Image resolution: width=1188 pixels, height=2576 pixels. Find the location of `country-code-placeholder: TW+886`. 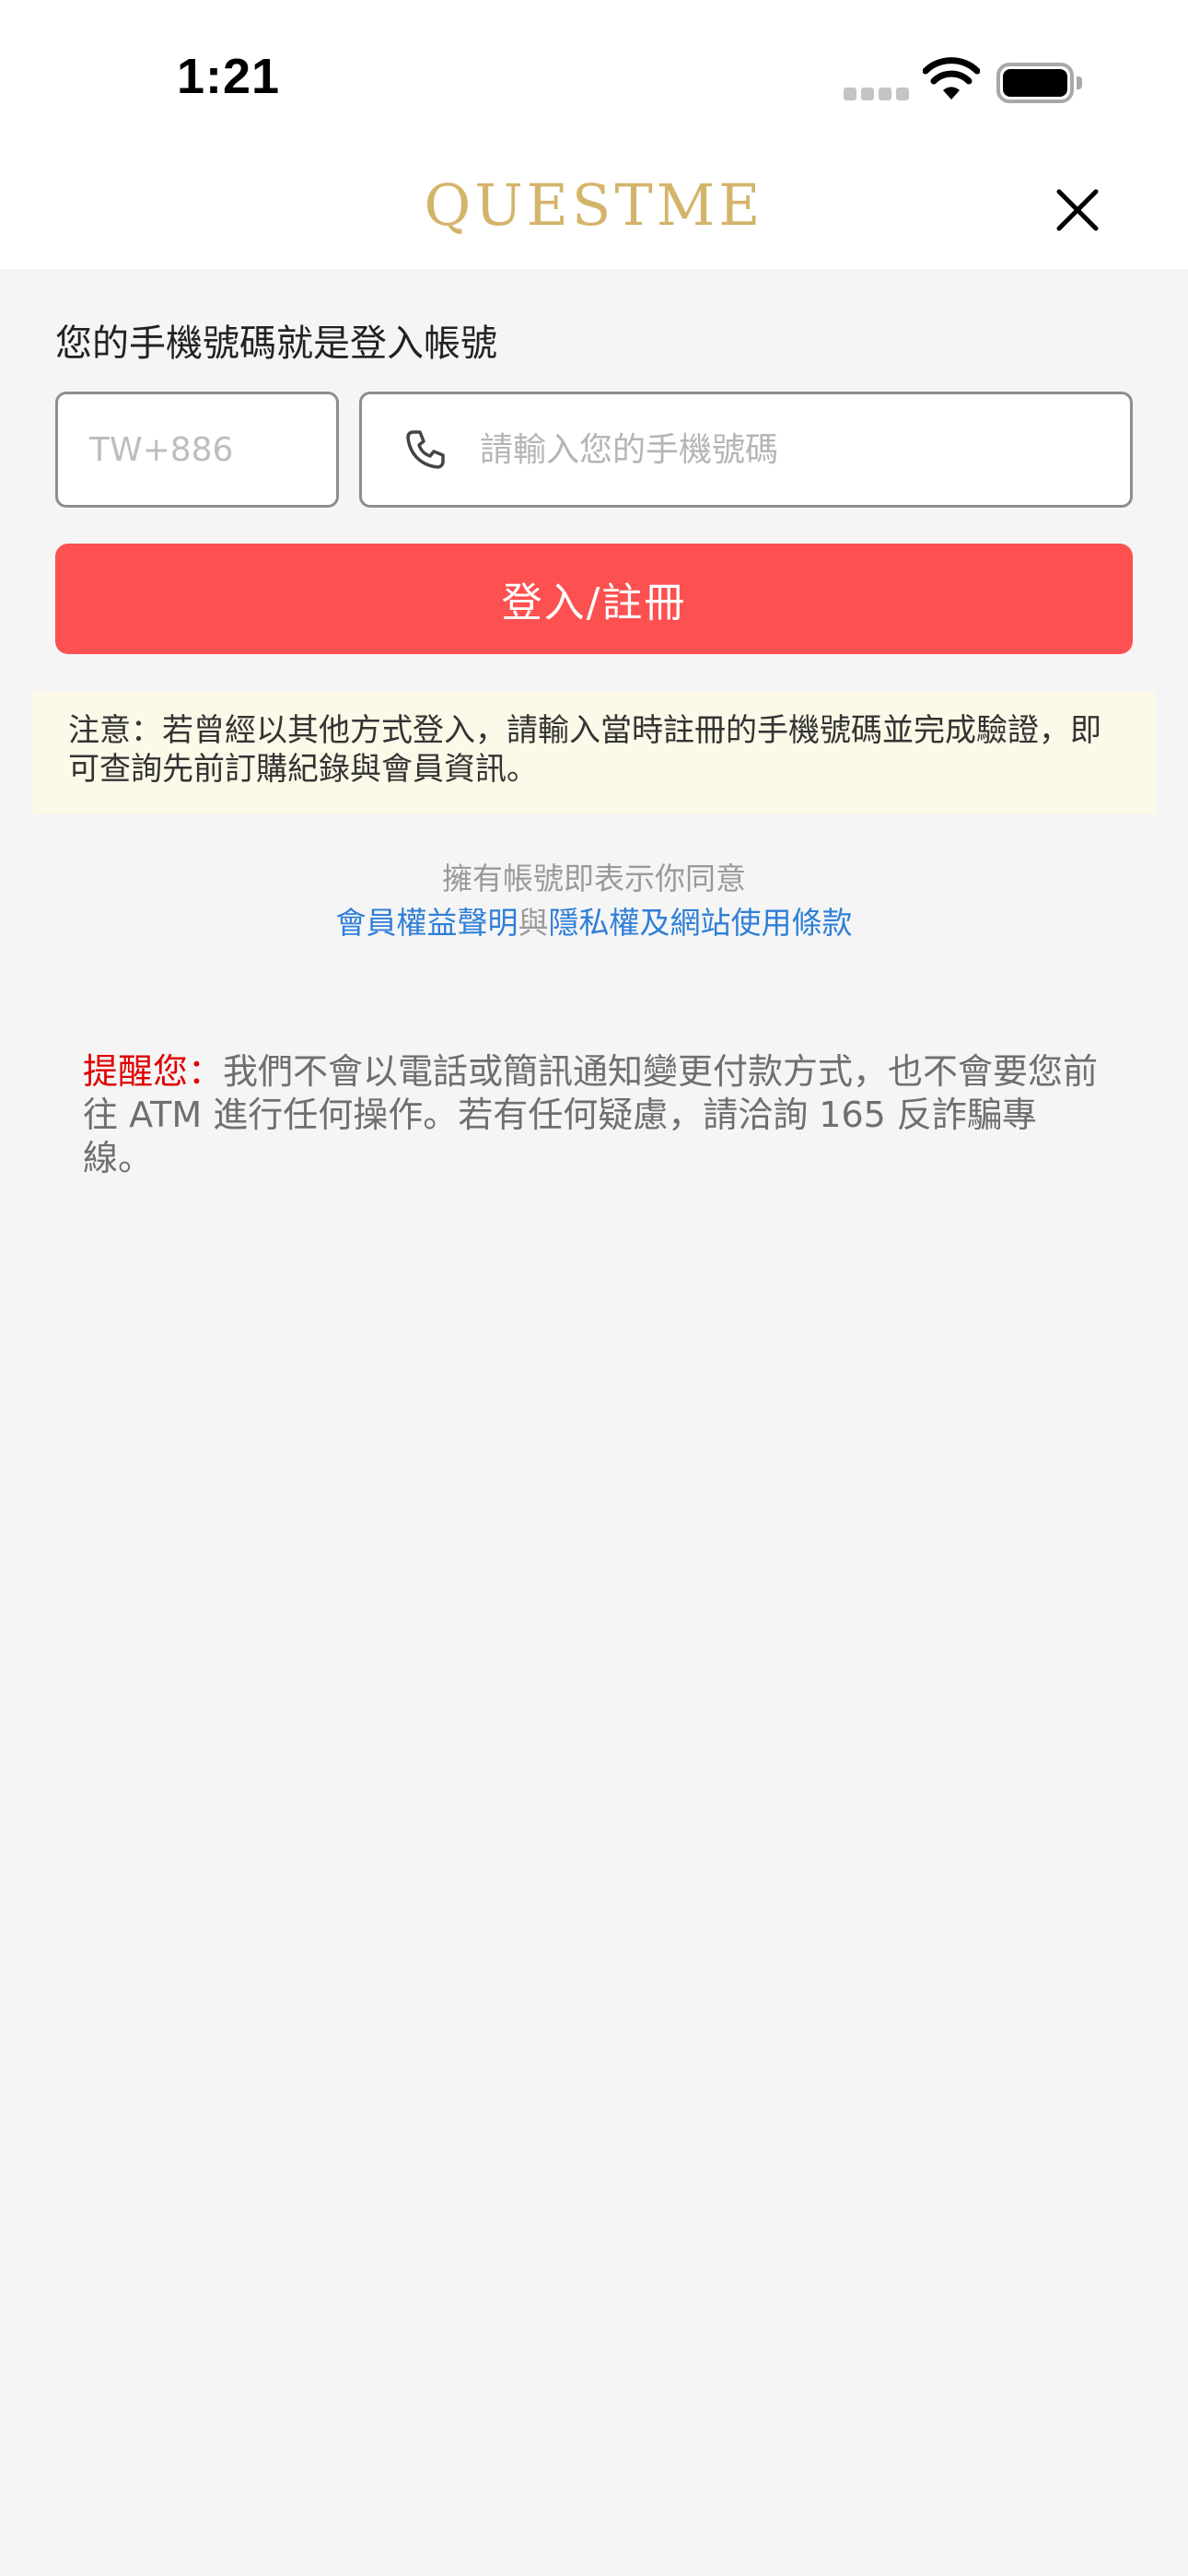

country-code-placeholder: TW+886 is located at coordinates (161, 449).